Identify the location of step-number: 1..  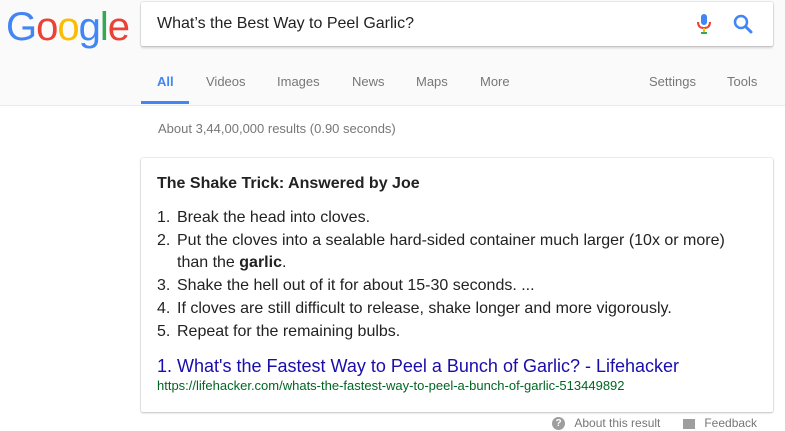
(164, 217).